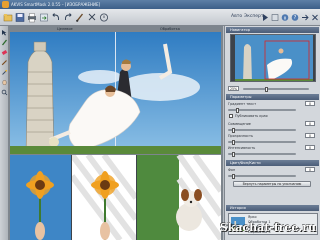  Describe the element at coordinates (92, 17) in the screenshot. I see `info-icon` at that location.